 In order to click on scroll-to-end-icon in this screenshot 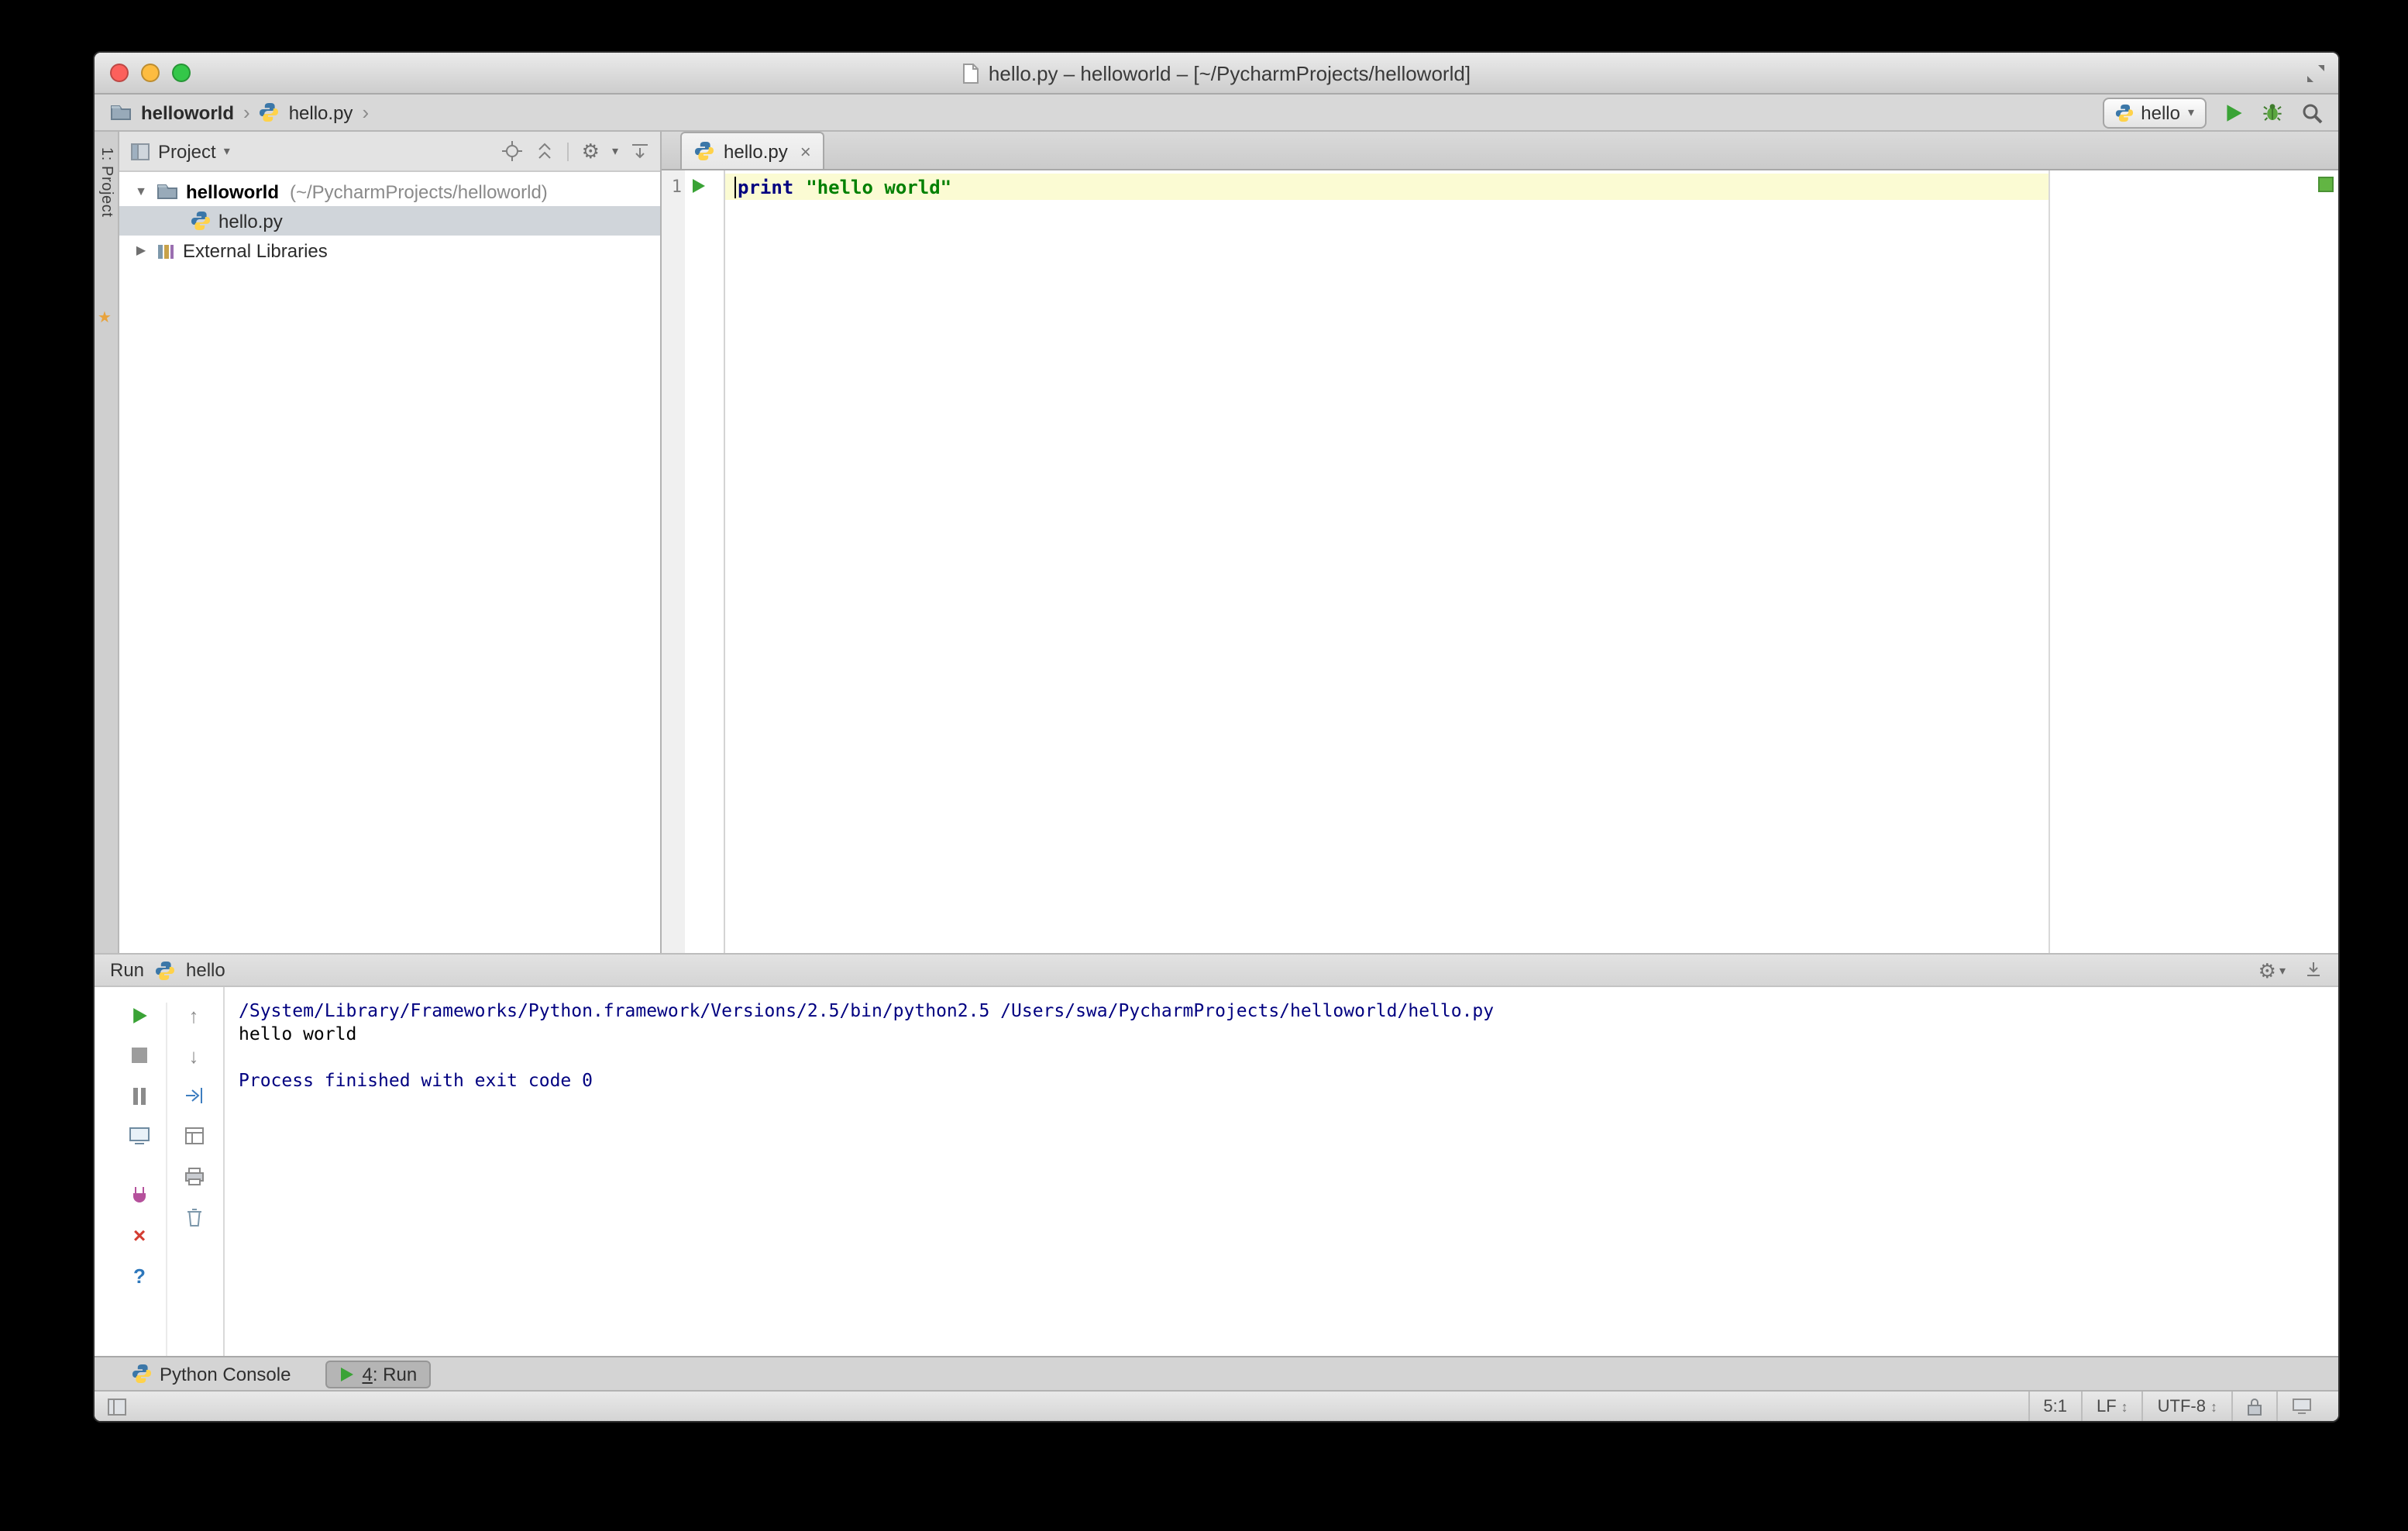, I will do `click(194, 1095)`.